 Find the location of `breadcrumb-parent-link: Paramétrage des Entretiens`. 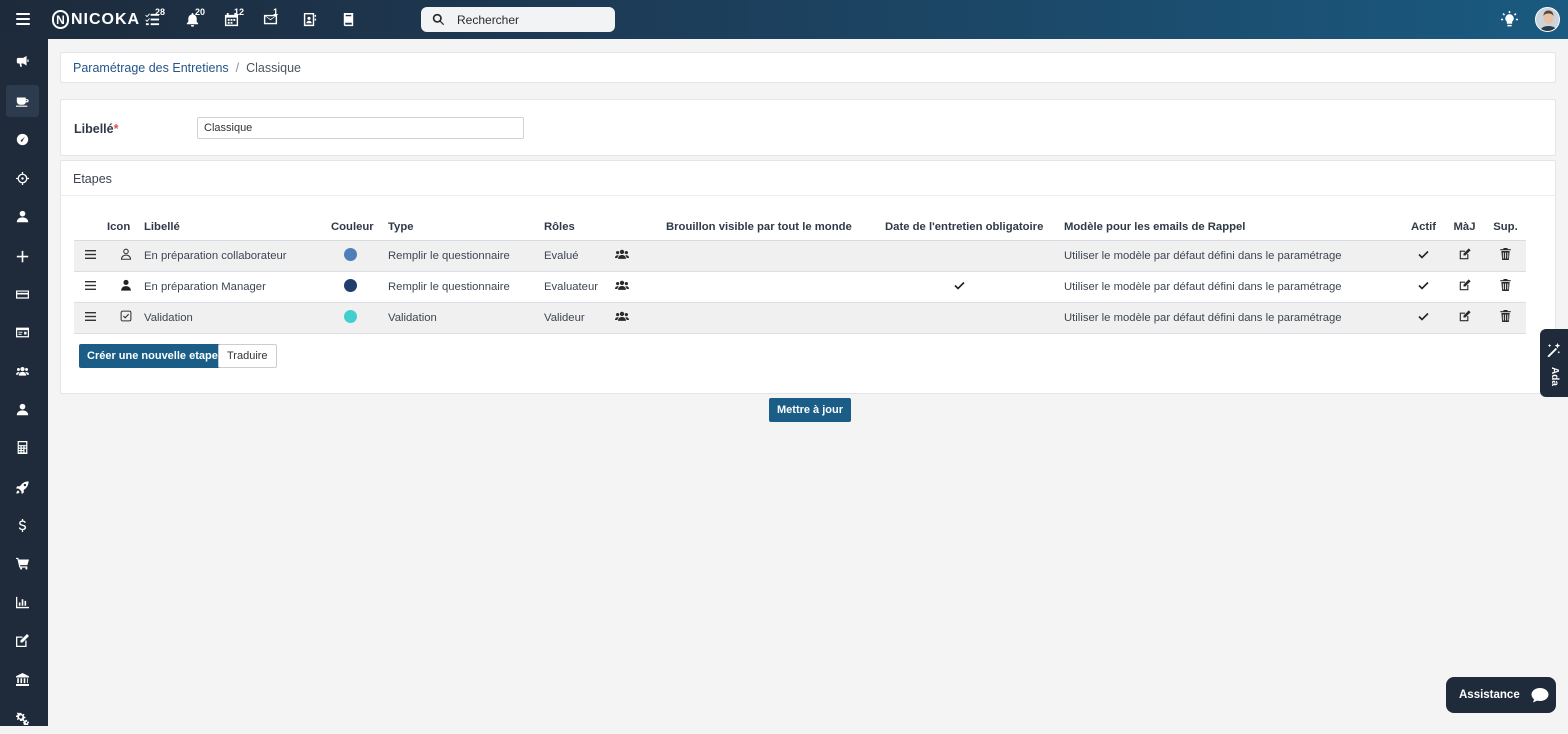

breadcrumb-parent-link: Paramétrage des Entretiens is located at coordinates (151, 68).